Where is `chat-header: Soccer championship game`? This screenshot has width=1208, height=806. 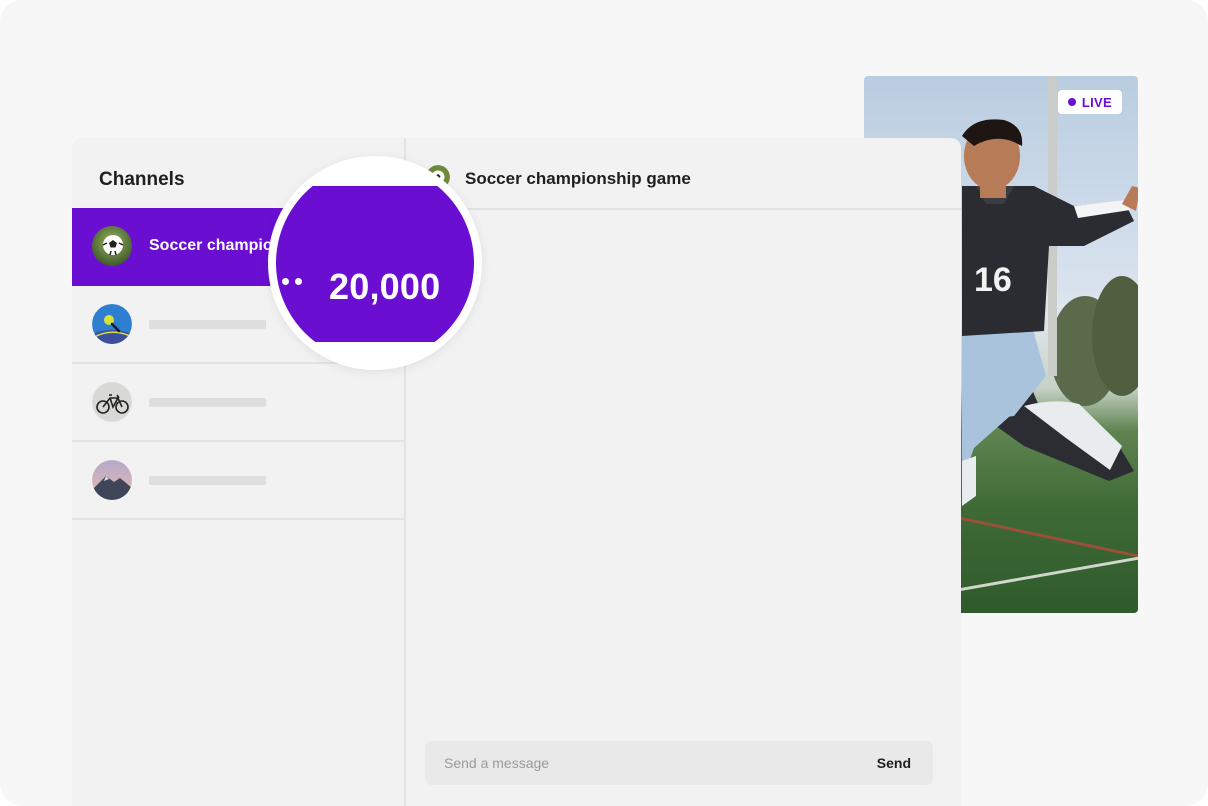
chat-header: Soccer championship game is located at coordinates (683, 174).